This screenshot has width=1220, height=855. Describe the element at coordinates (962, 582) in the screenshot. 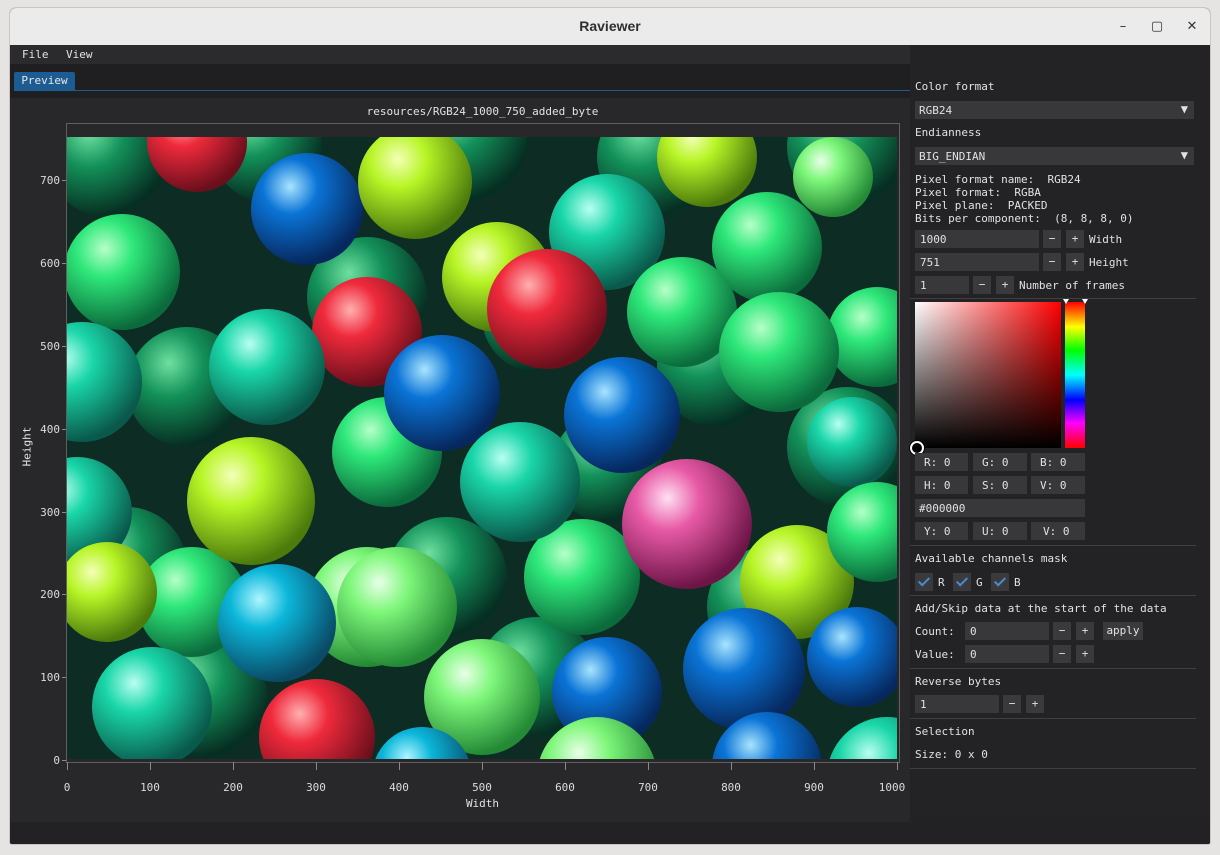

I see `channel-g-checkbox` at that location.